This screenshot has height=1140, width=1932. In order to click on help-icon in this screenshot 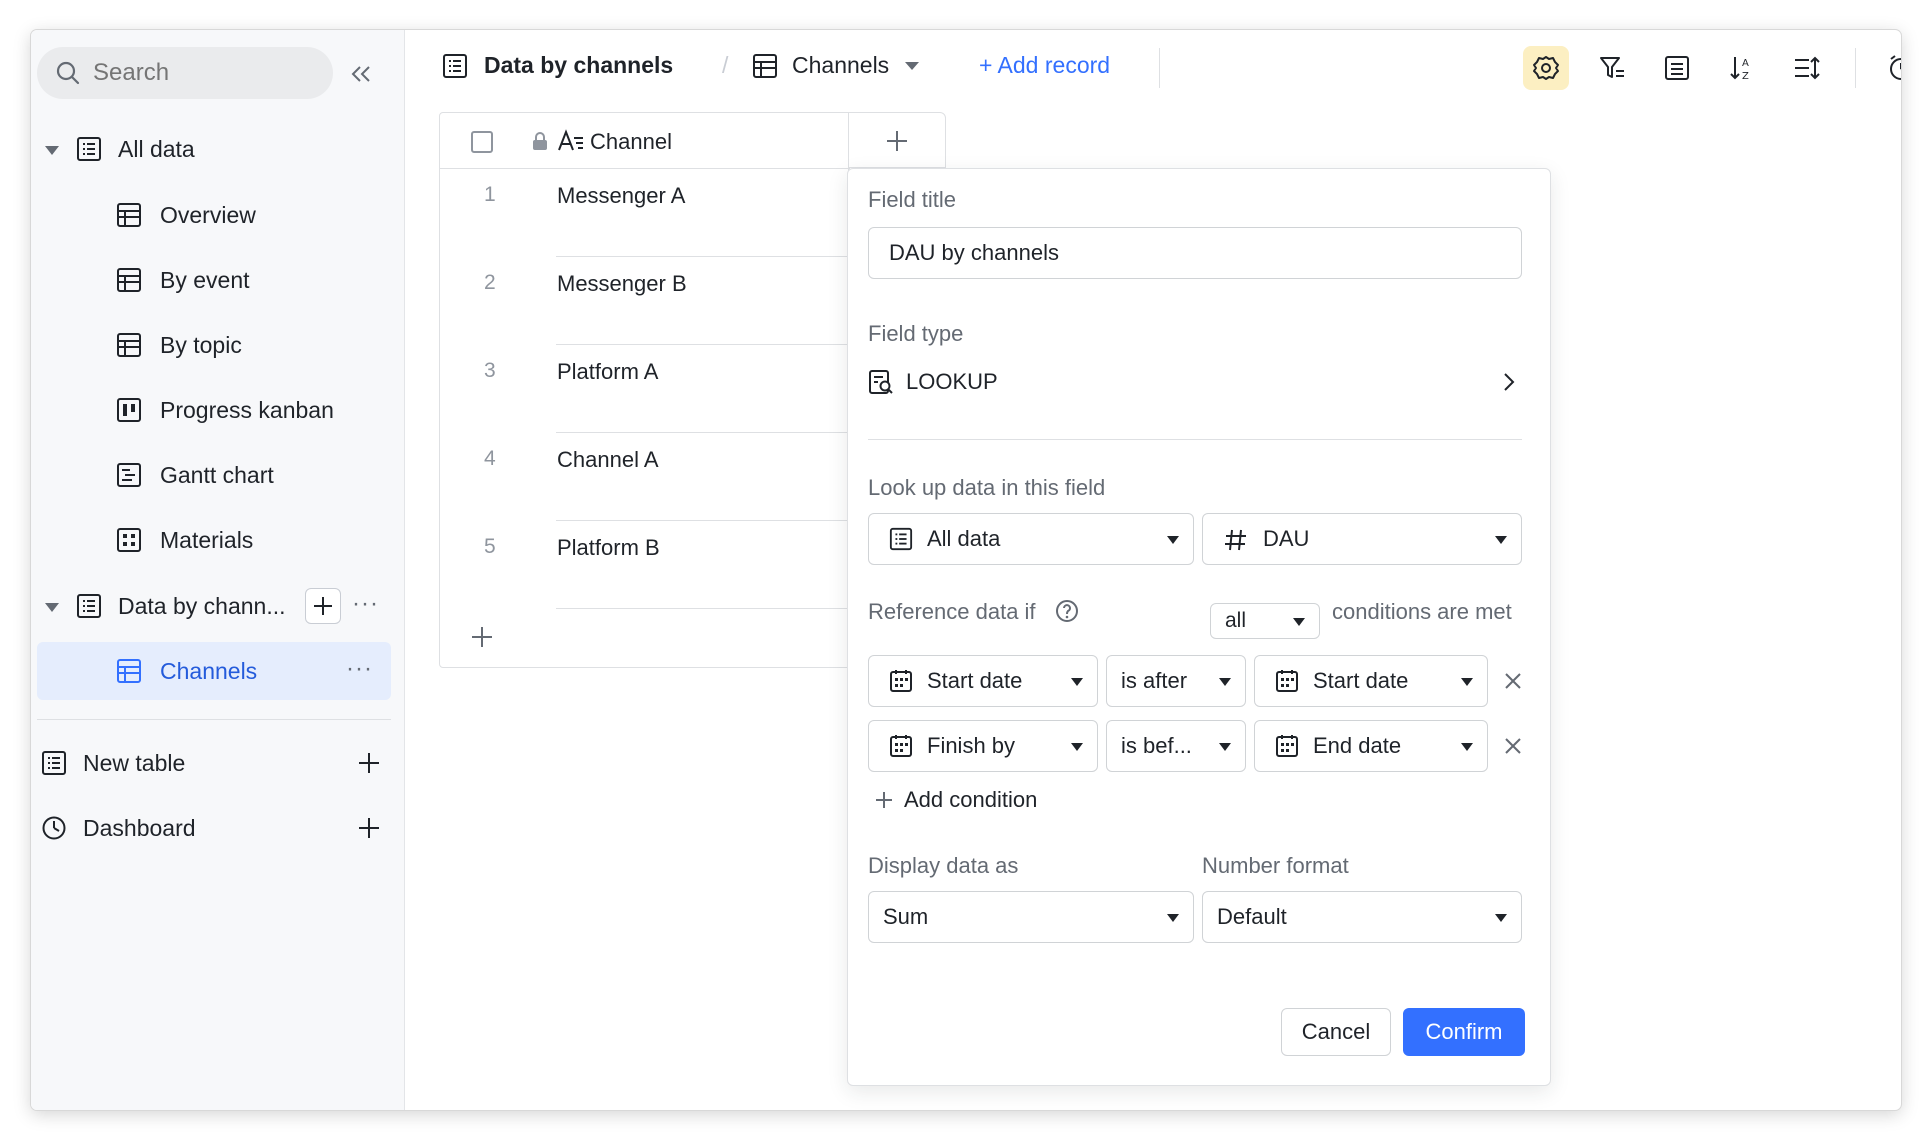, I will do `click(1067, 611)`.